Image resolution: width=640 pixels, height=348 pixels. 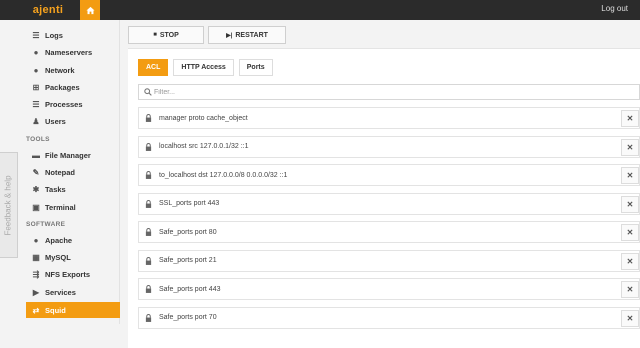 I want to click on sidebar-item-label: NFS Exports, so click(x=68, y=274).